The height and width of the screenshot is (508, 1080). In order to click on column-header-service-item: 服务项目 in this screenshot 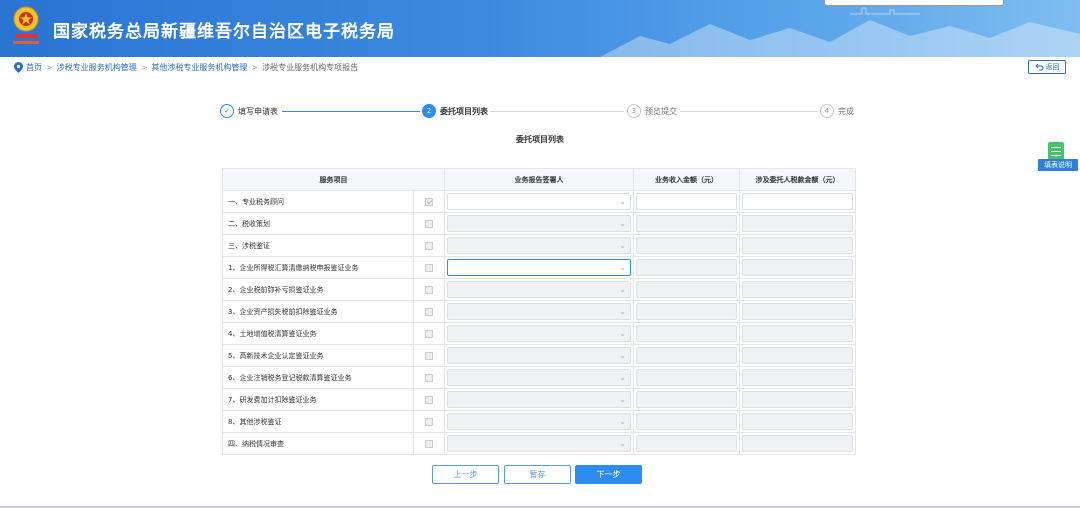, I will do `click(333, 179)`.